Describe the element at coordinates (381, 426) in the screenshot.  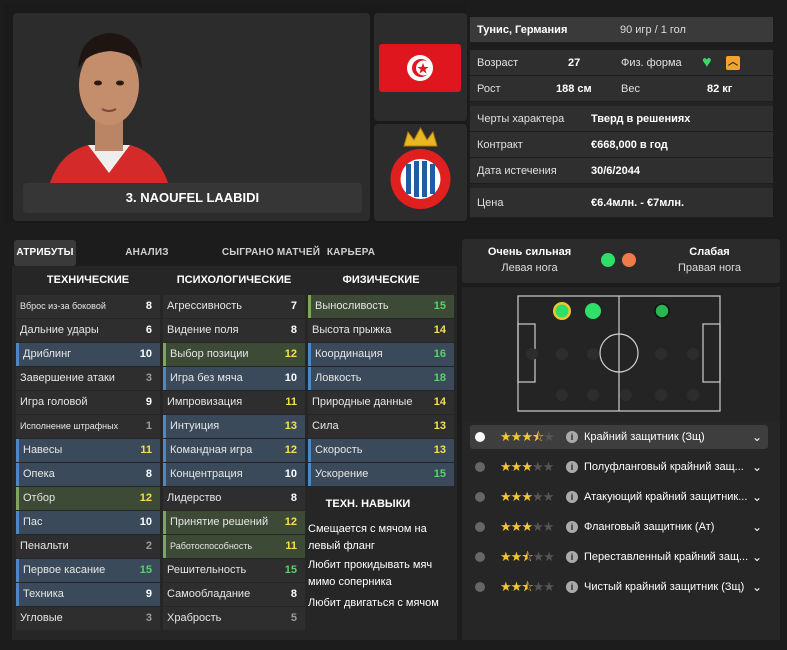
I see `attribute-row: Сила 13` at that location.